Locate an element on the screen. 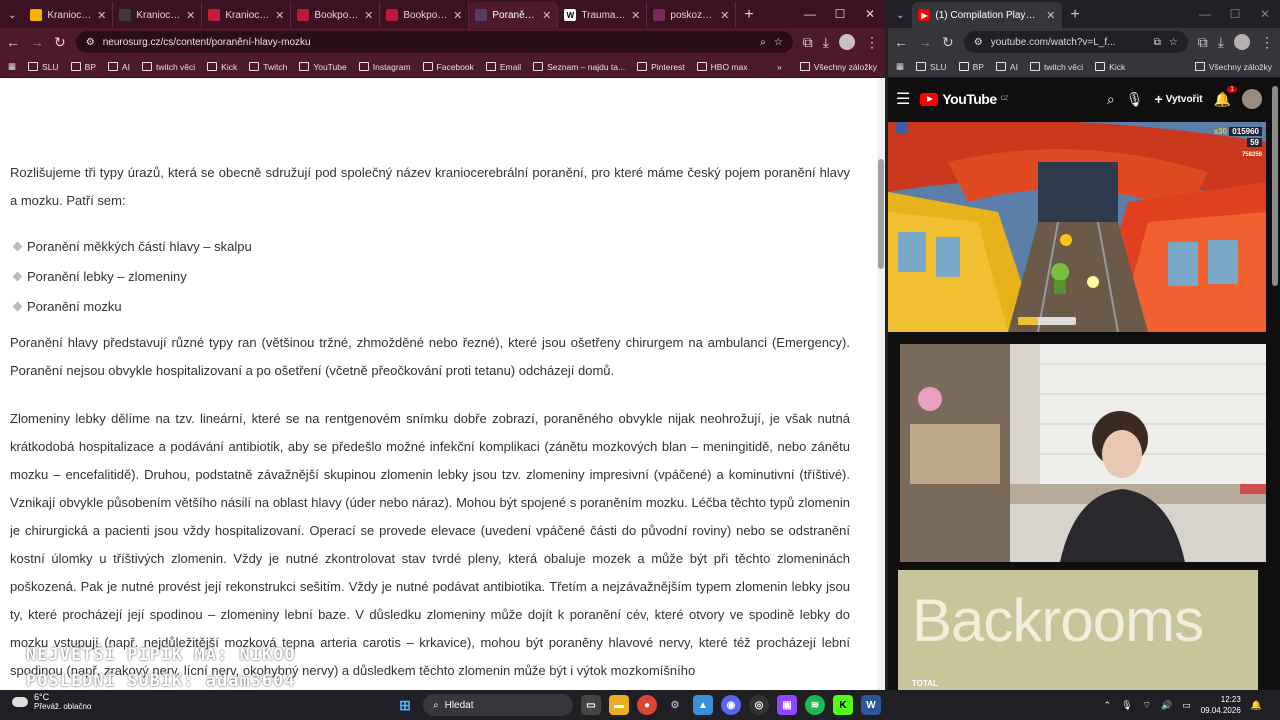 This screenshot has height=720, width=1280. bookmark-item: AI is located at coordinates (1006, 67).